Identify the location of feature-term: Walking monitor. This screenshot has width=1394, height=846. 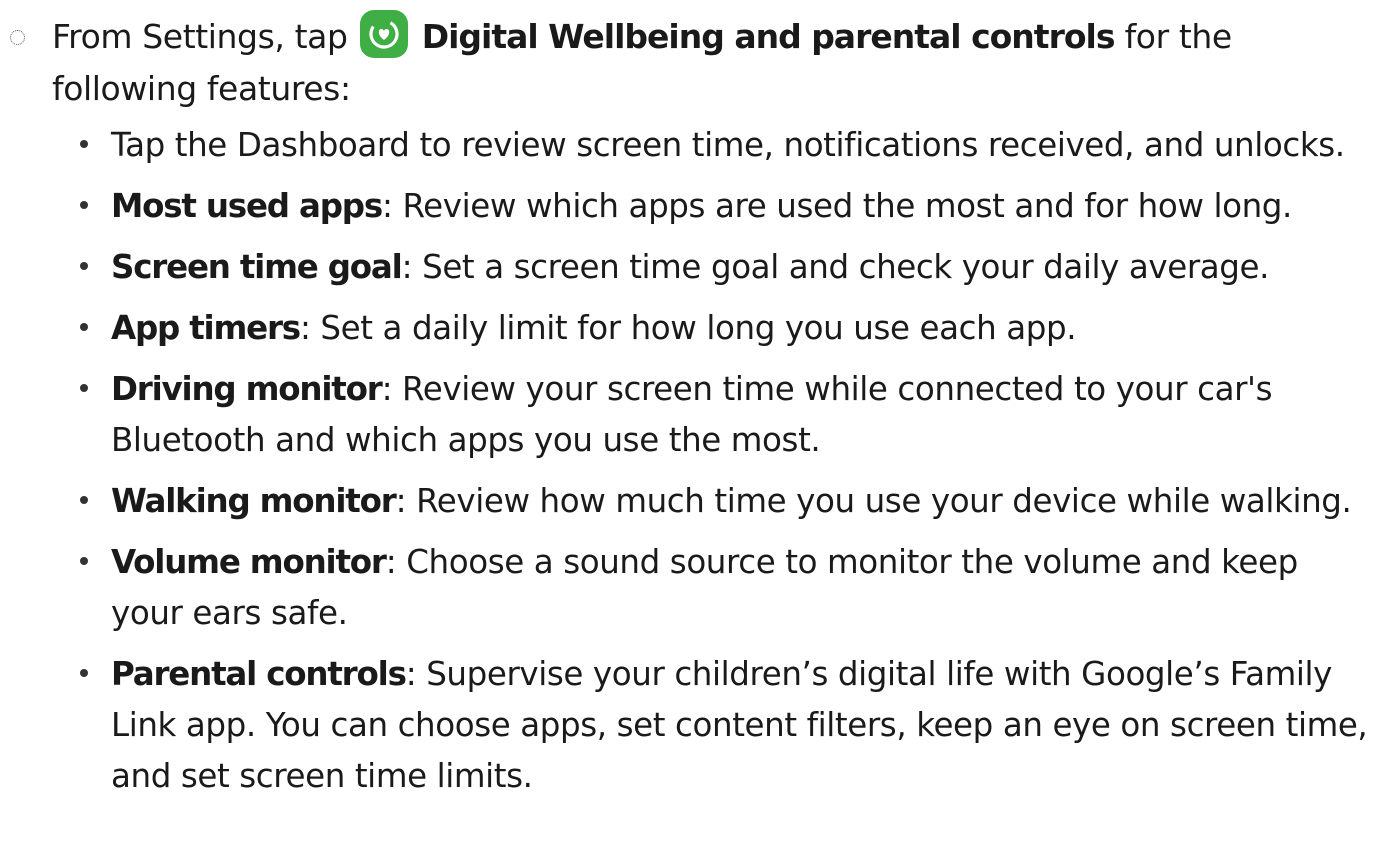
(254, 501).